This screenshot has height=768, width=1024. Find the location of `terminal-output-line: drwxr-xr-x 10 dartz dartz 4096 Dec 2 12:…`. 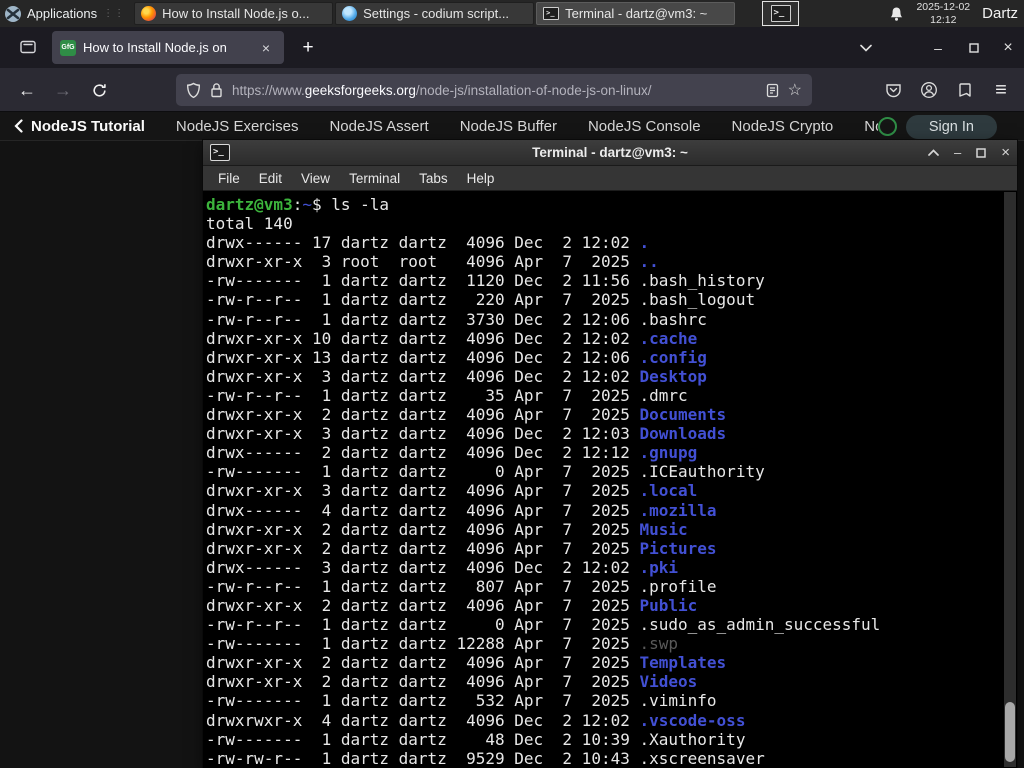

terminal-output-line: drwxr-xr-x 10 dartz dartz 4096 Dec 2 12:… is located at coordinates (611, 338).